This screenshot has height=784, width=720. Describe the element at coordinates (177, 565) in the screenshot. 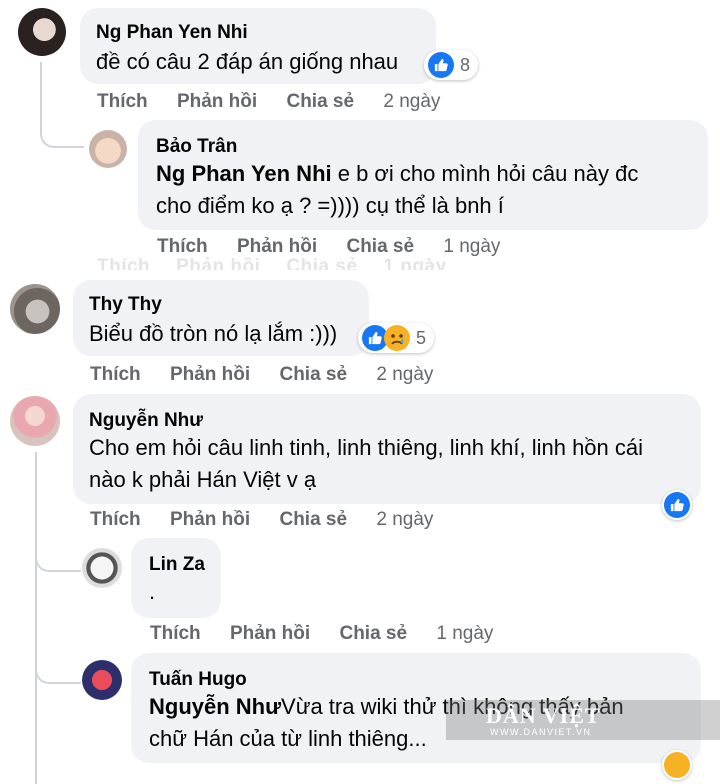

I see `commenter-name: Lin Za` at that location.